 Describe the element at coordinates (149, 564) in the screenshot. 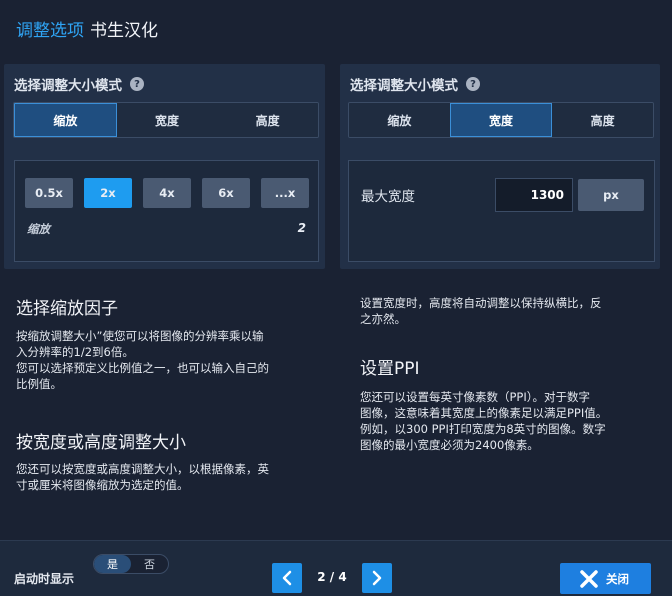

I see `toggle-no: 否` at that location.